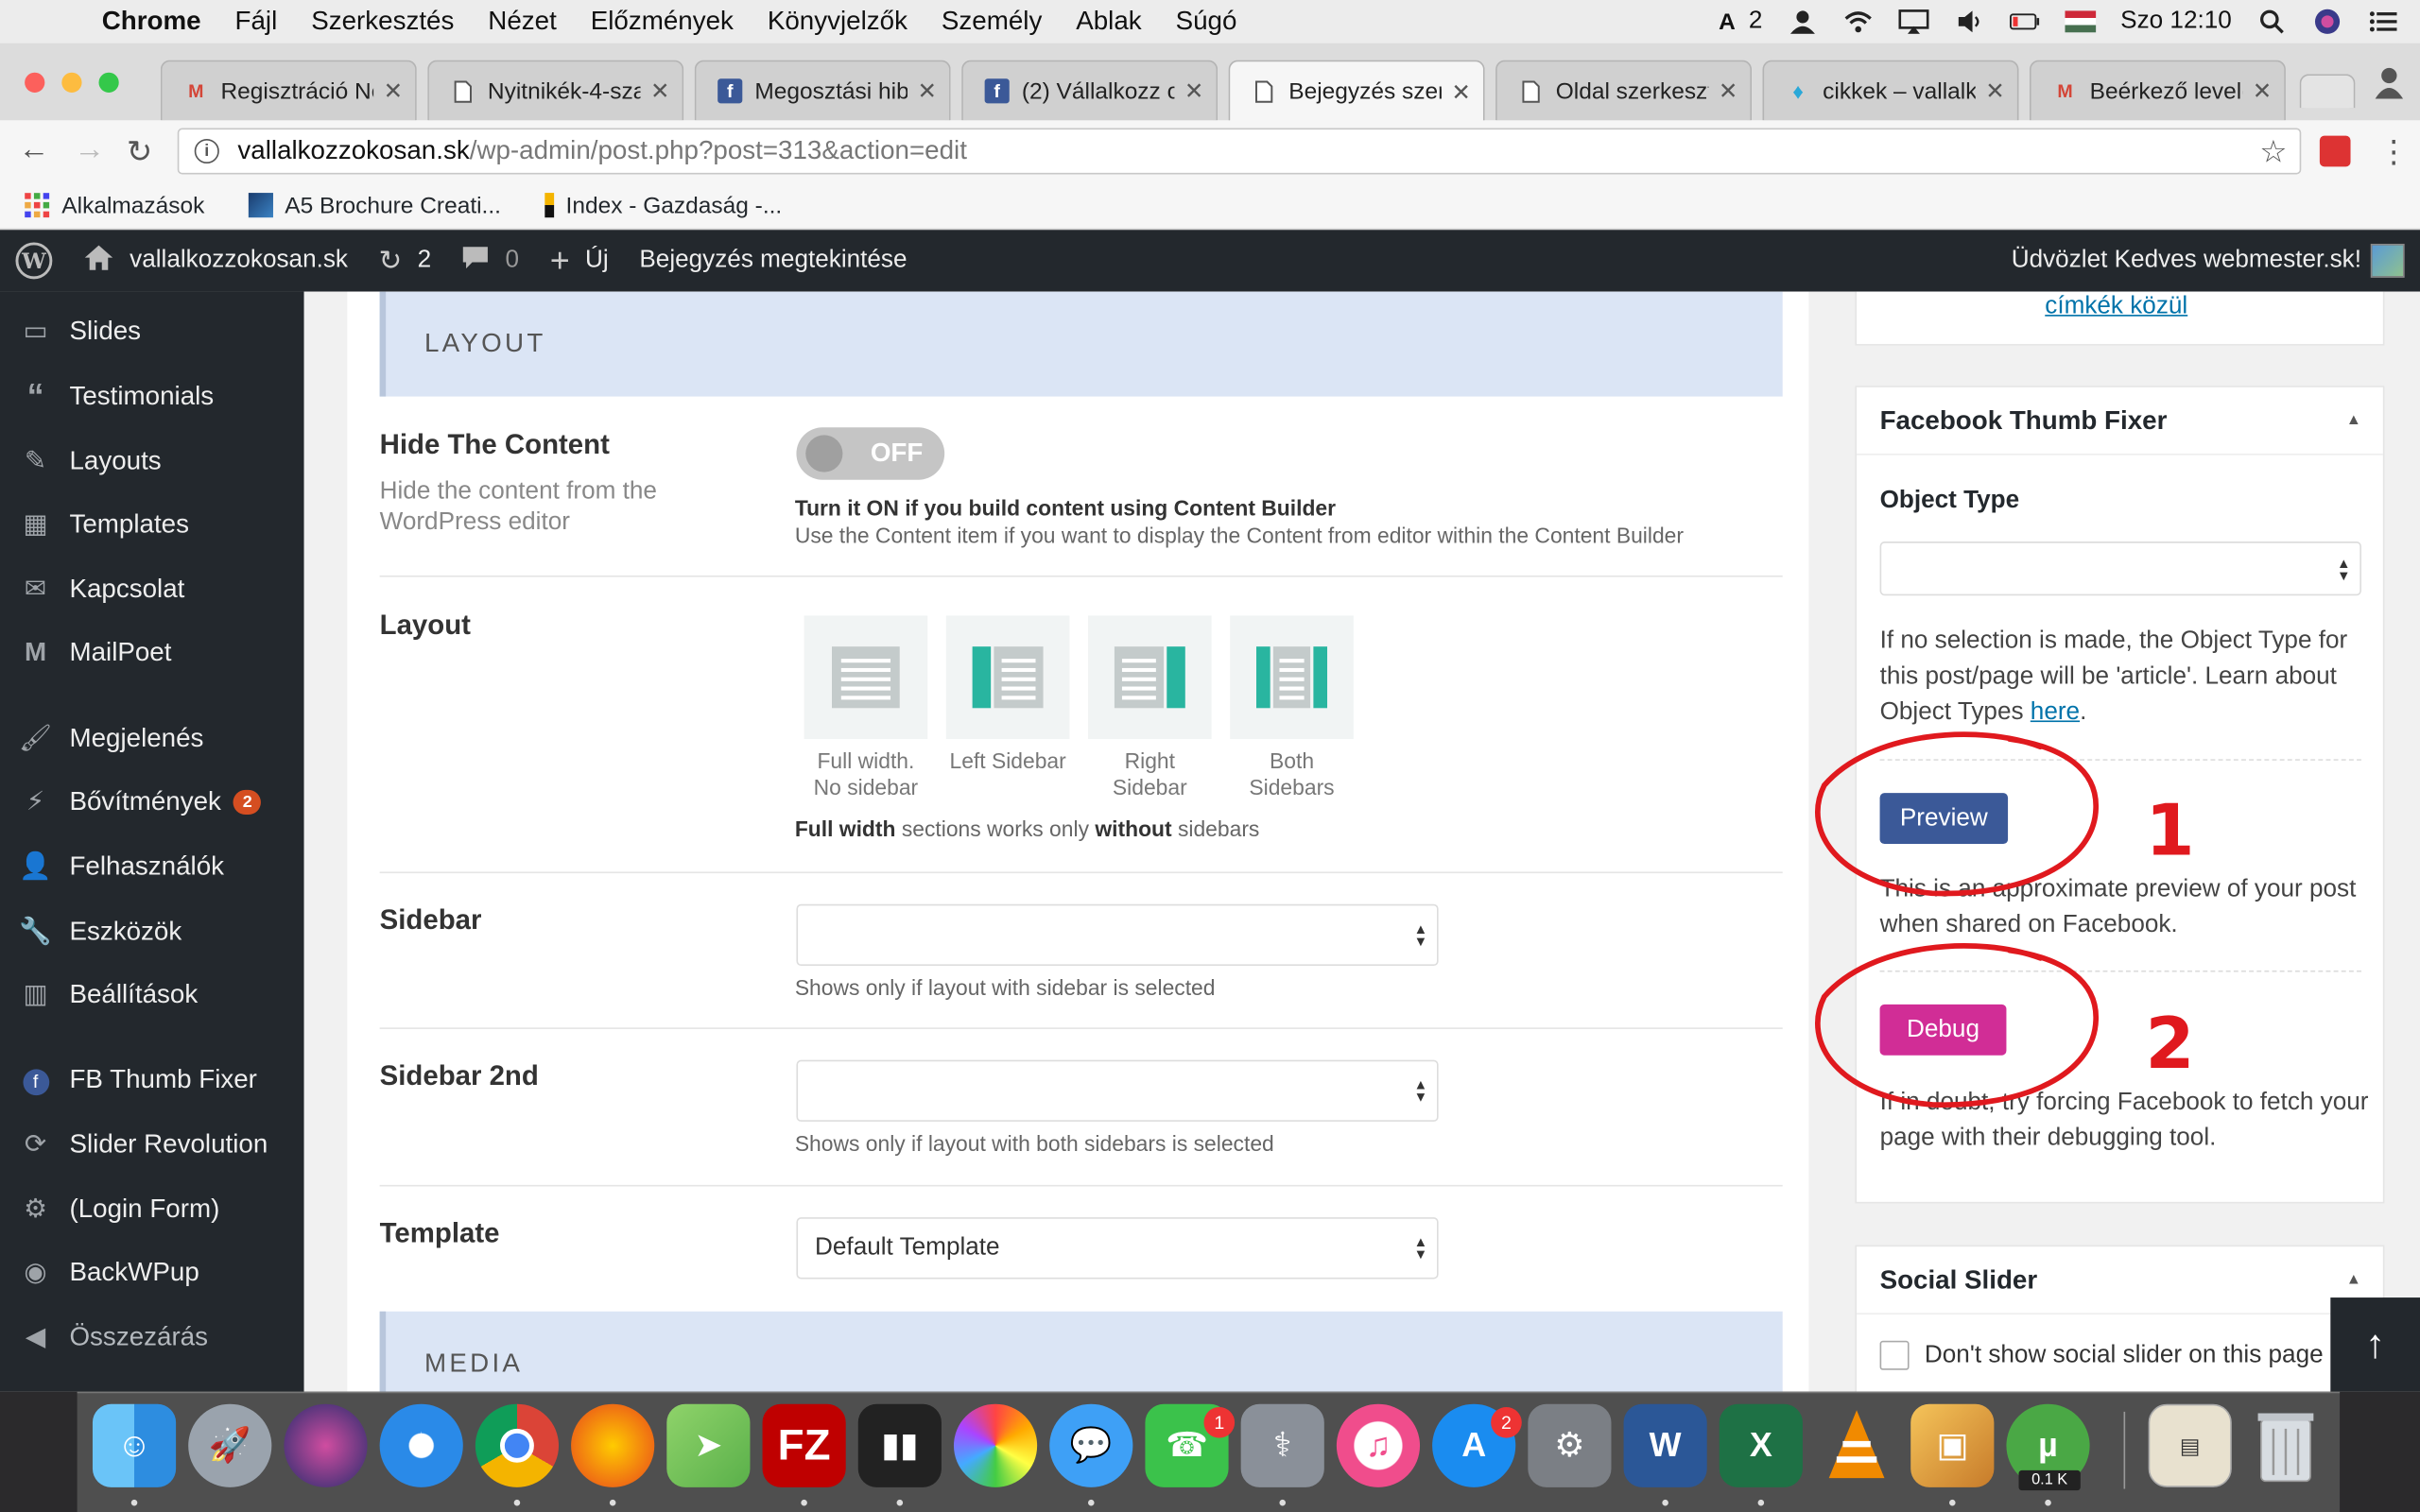 The image size is (2420, 1512). What do you see at coordinates (2120, 421) in the screenshot?
I see `fb-thumb-fixer-header: Facebook Thumb Fixer ▲` at bounding box center [2120, 421].